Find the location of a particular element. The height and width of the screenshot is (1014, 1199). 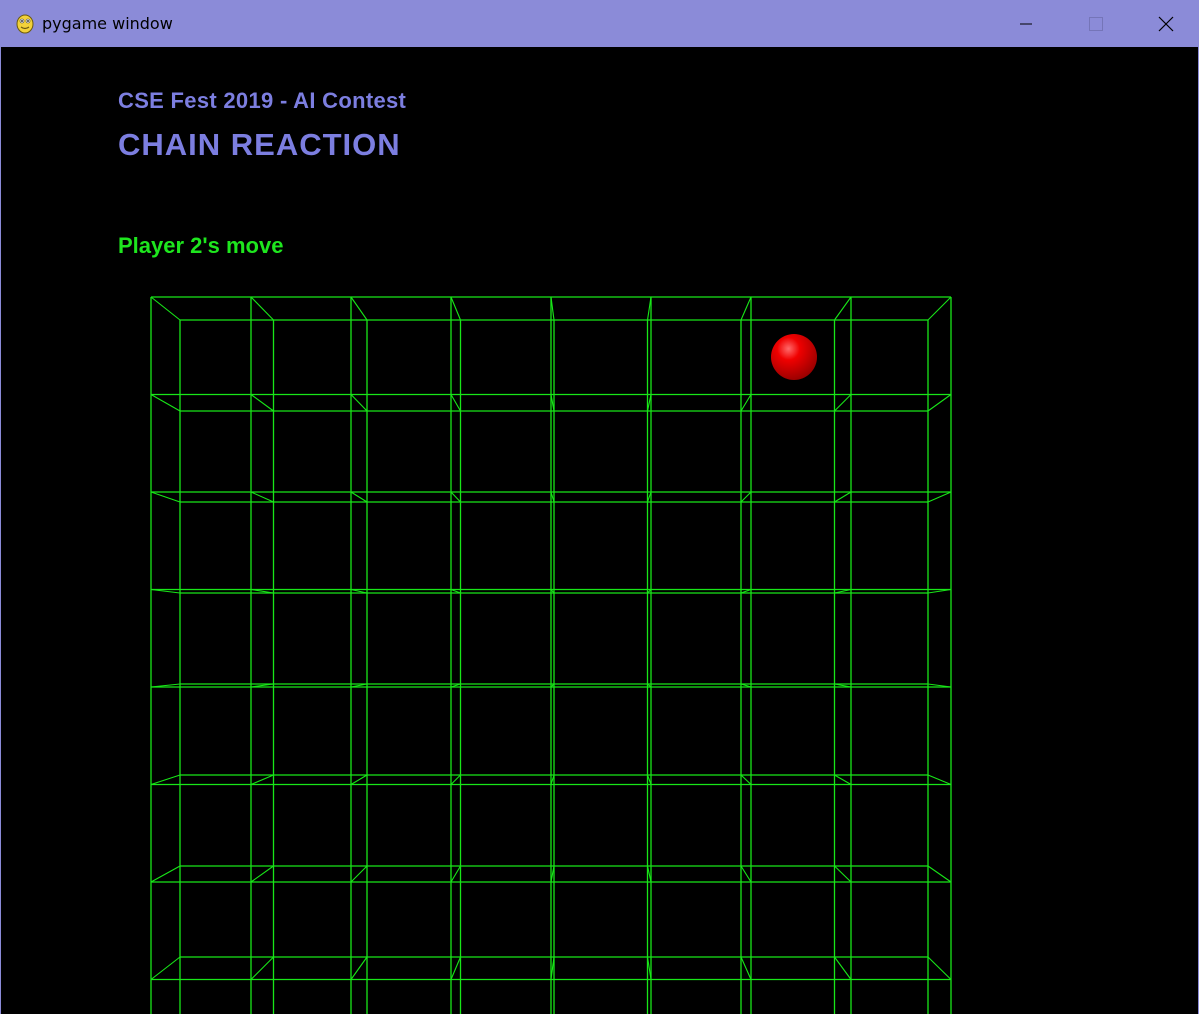

minimize-icon is located at coordinates (1026, 23).